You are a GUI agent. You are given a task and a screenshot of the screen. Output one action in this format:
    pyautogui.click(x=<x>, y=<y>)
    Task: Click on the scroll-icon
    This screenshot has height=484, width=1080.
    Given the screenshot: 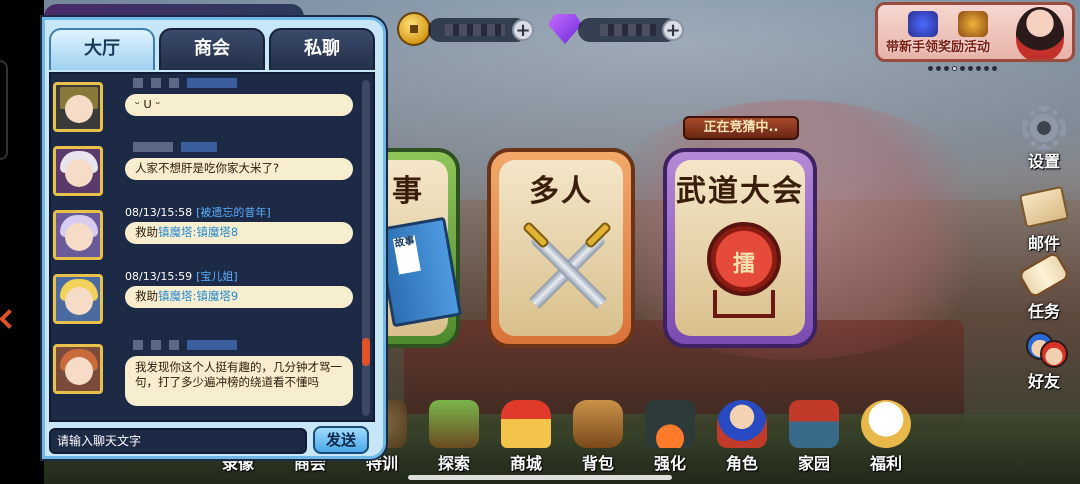 What is the action you would take?
    pyautogui.click(x=1044, y=275)
    